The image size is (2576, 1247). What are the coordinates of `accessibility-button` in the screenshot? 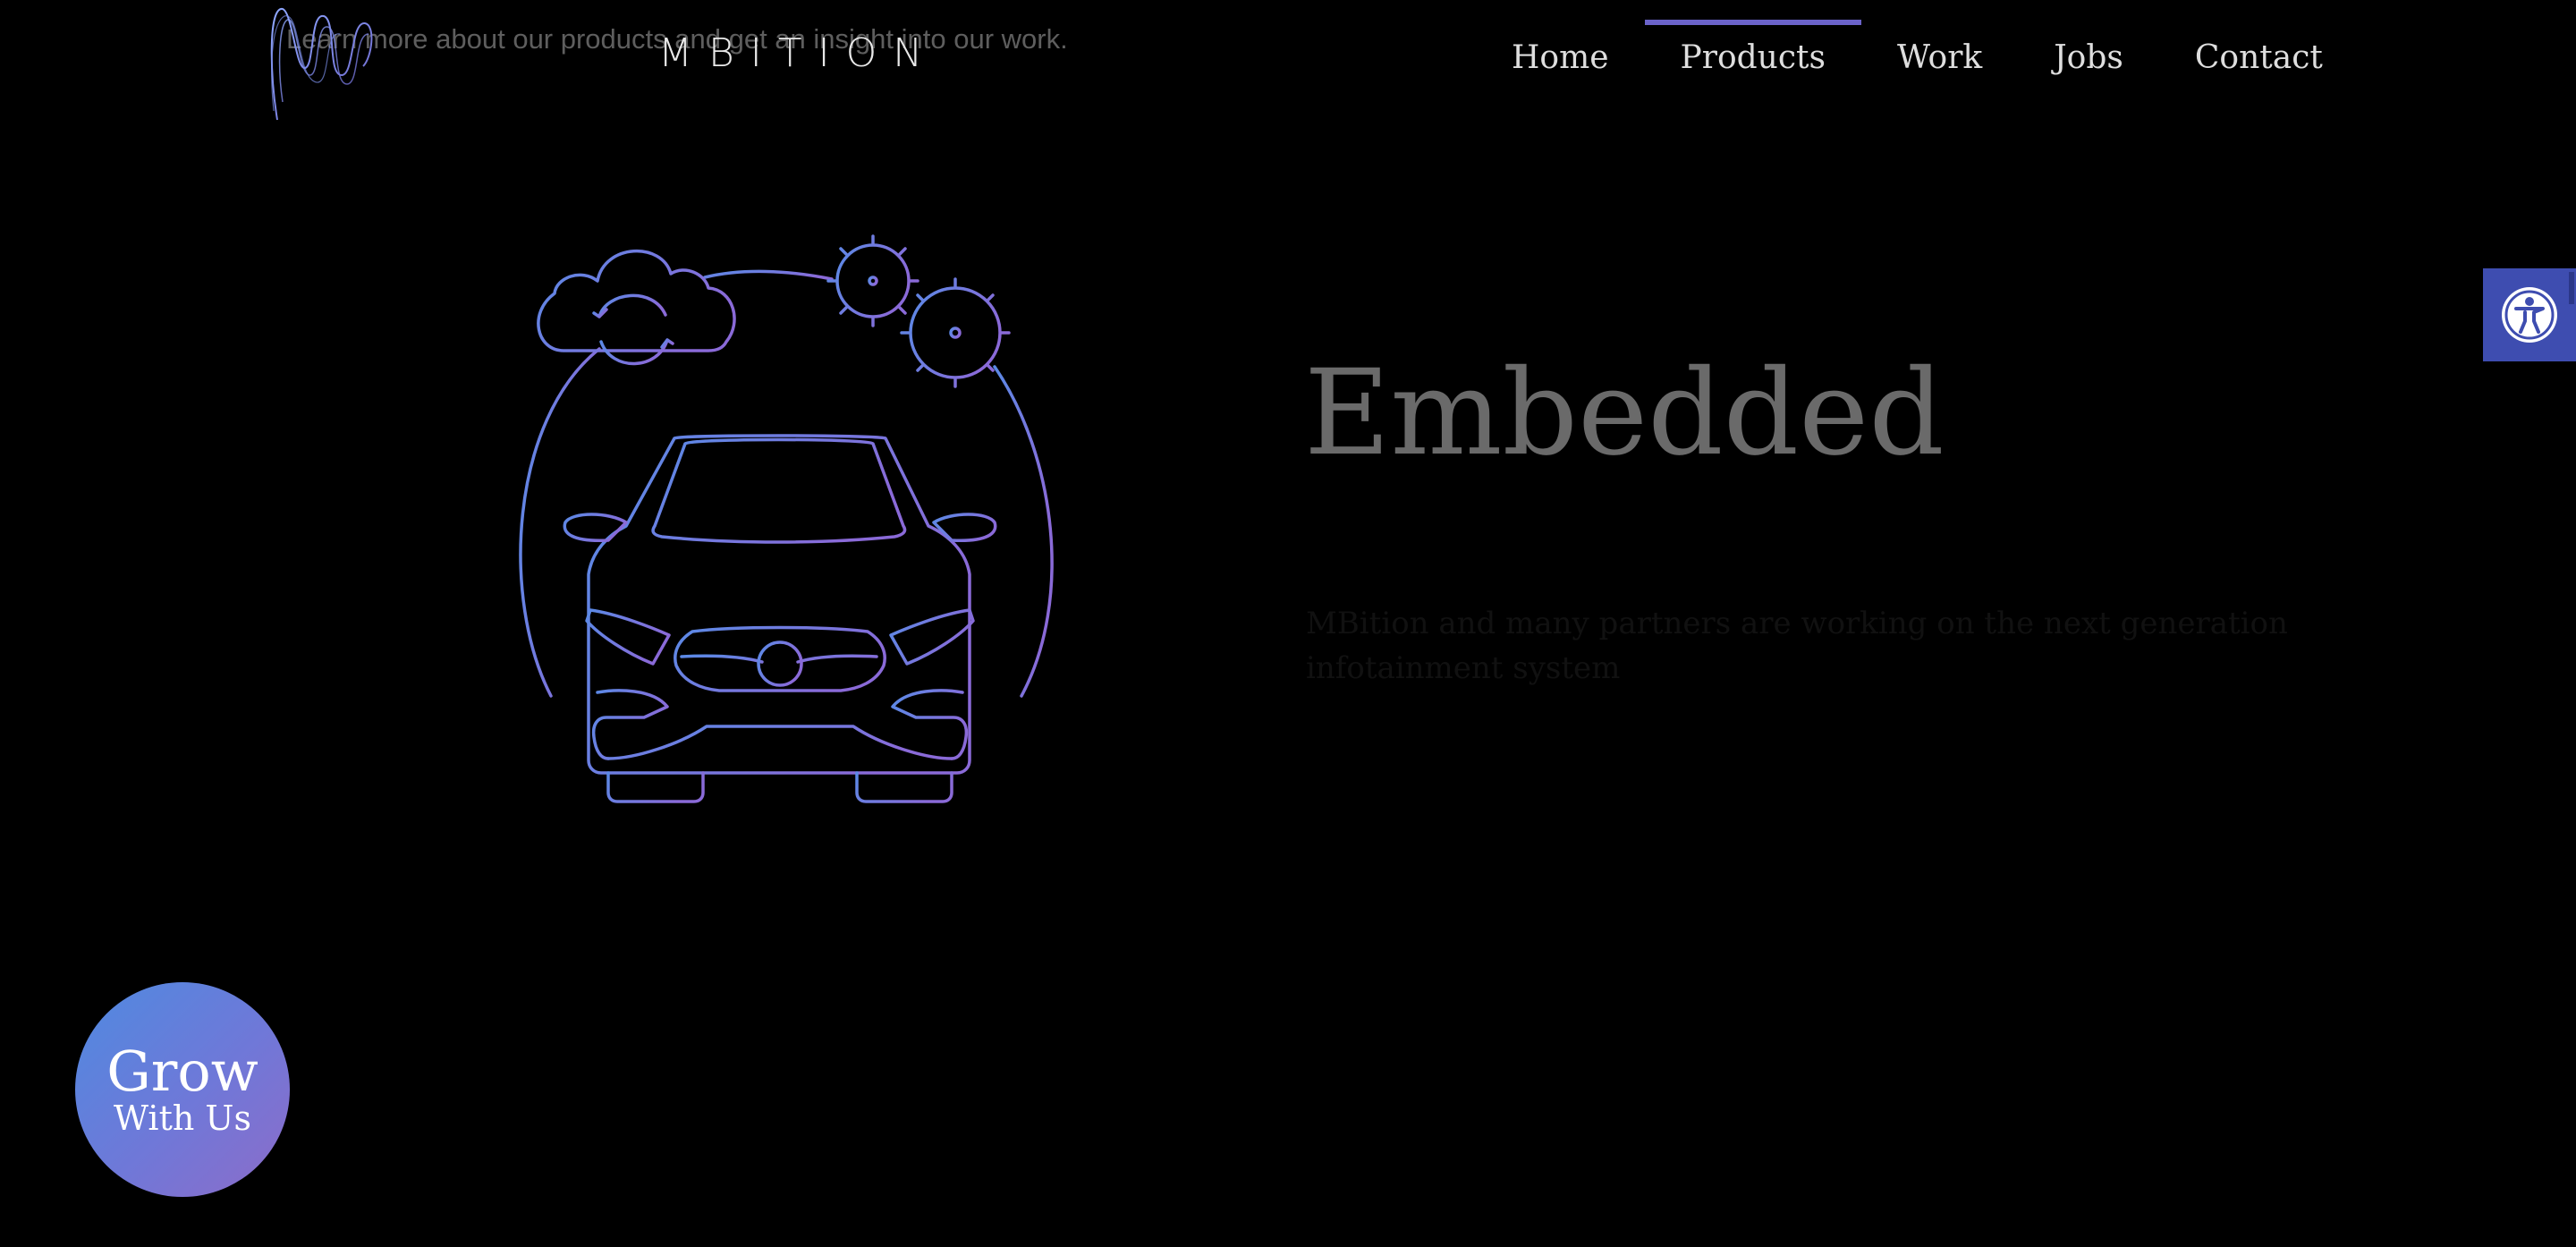 It's located at (2529, 314).